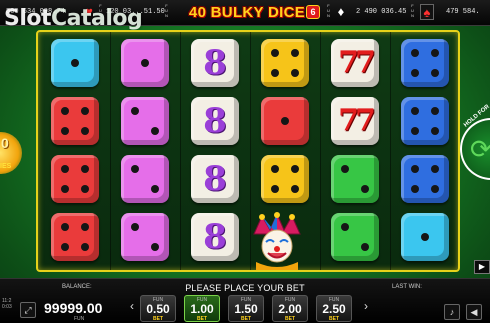 This screenshot has height=323, width=490. What do you see at coordinates (357, 62) in the screenshot?
I see `symbol-label: 77` at bounding box center [357, 62].